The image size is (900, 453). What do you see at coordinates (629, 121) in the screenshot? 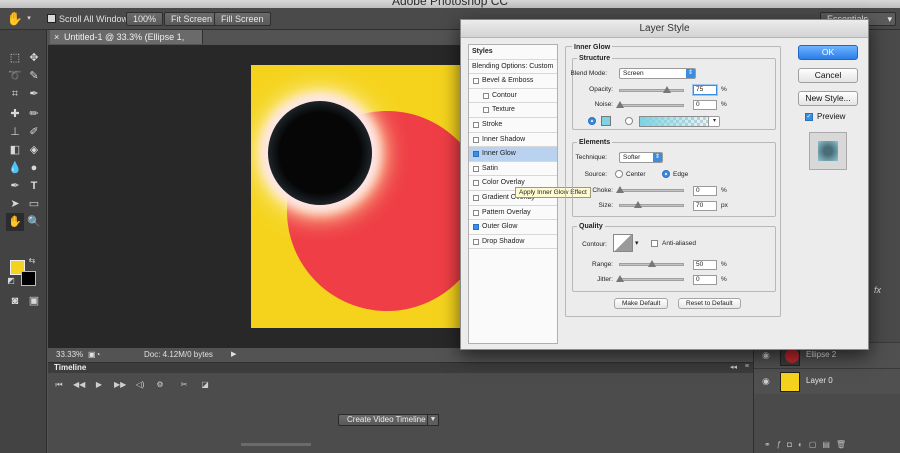
I see `gradient-radio` at bounding box center [629, 121].